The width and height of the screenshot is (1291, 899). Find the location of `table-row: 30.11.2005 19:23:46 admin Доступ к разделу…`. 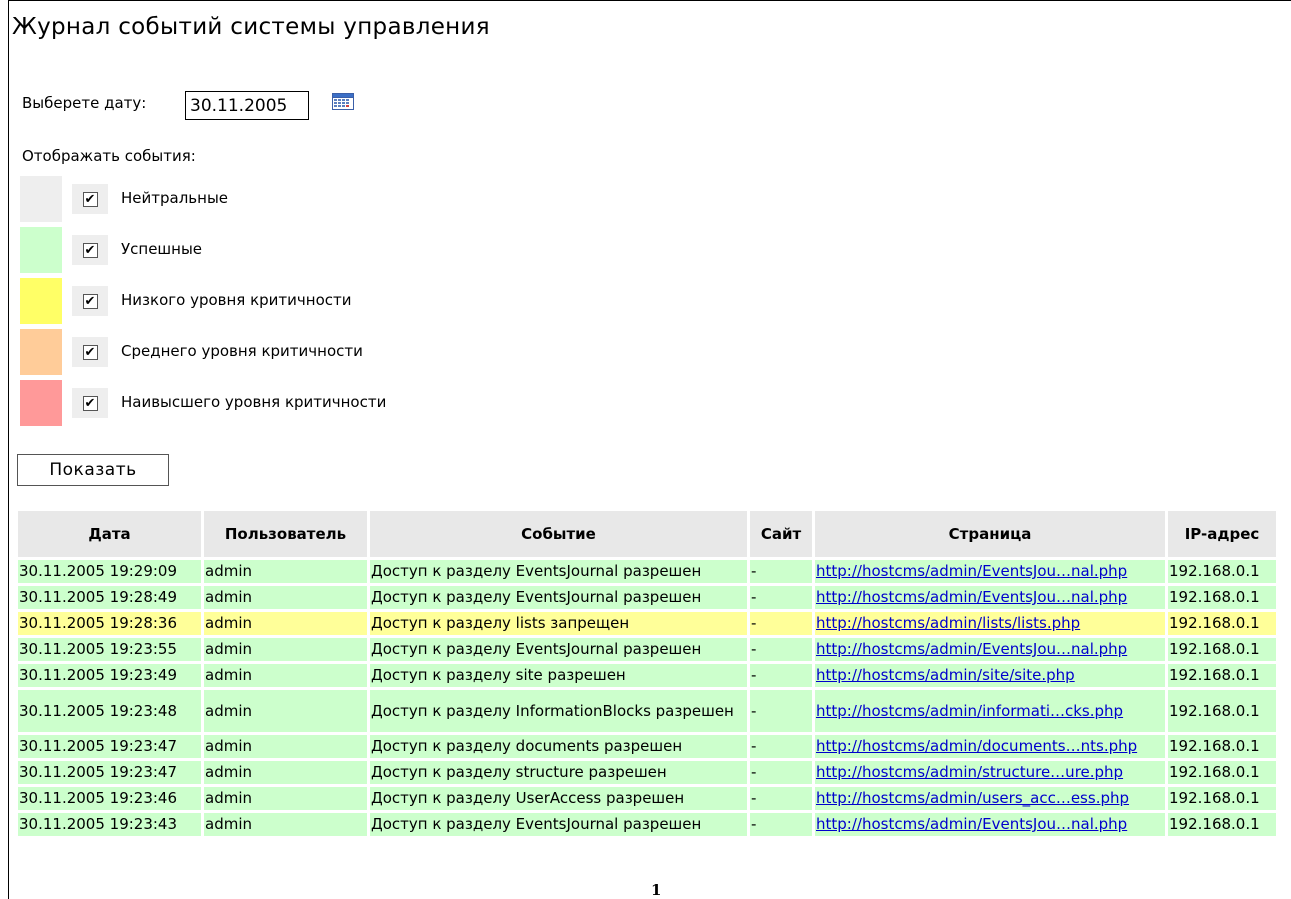

table-row: 30.11.2005 19:23:46 admin Доступ к разделу… is located at coordinates (647, 800).